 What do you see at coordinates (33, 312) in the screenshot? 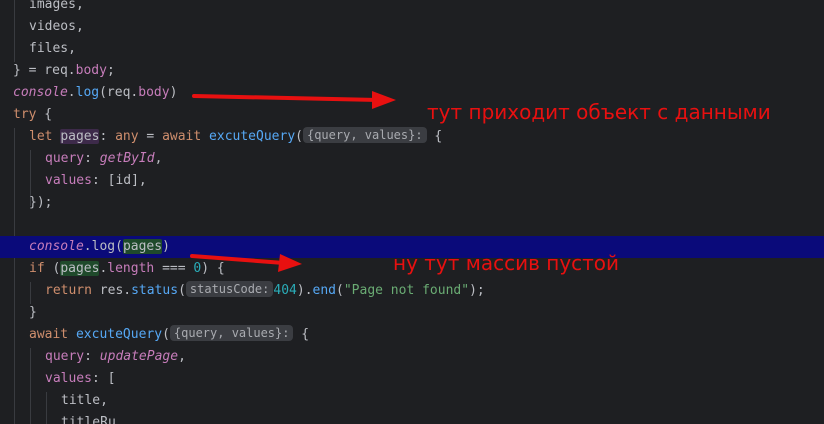
I see `code-text: }` at bounding box center [33, 312].